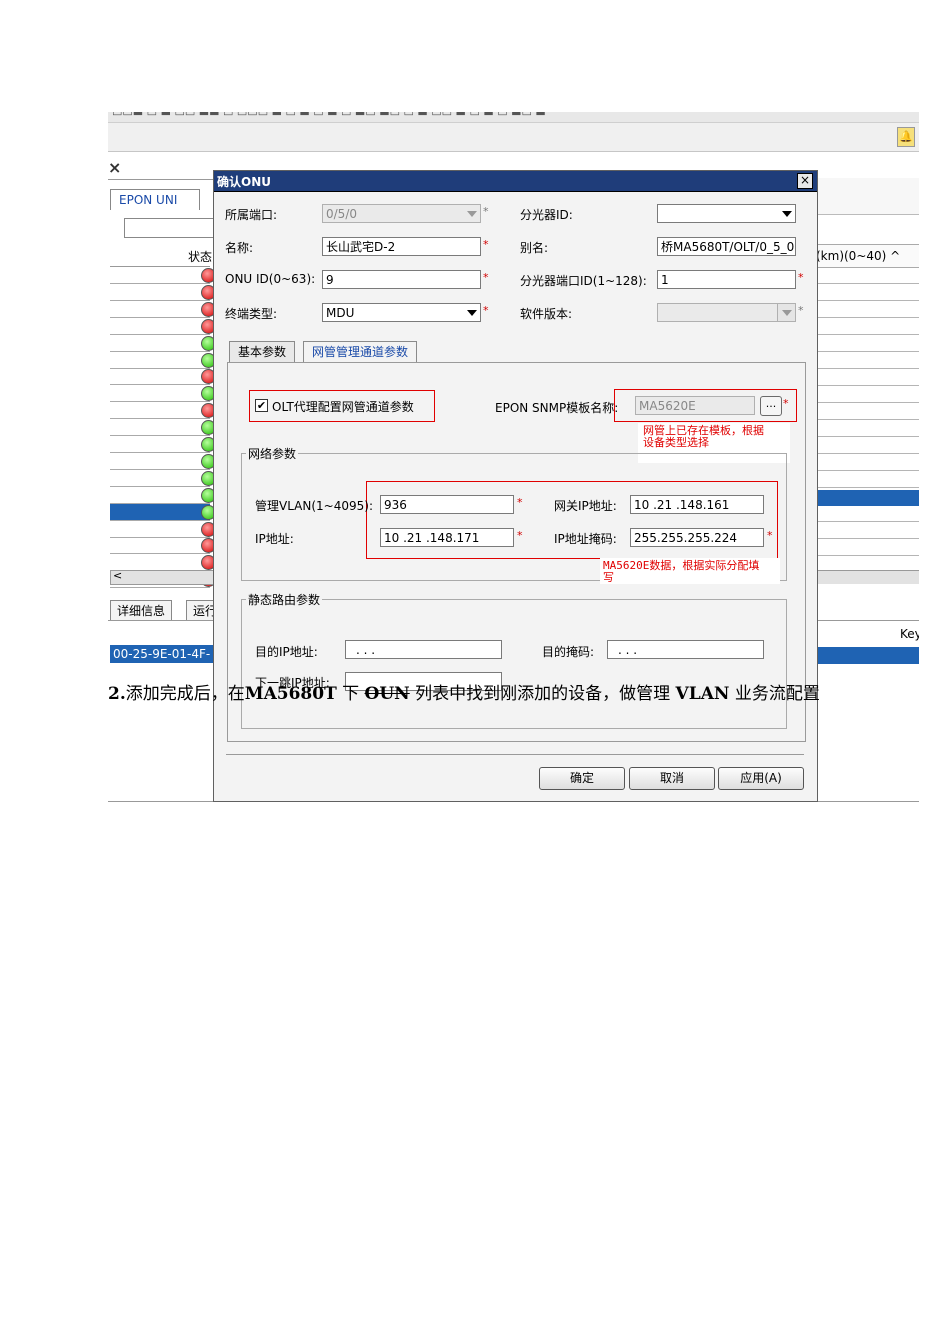  Describe the element at coordinates (513, 137) in the screenshot. I see `toolbar: 🔔` at that location.